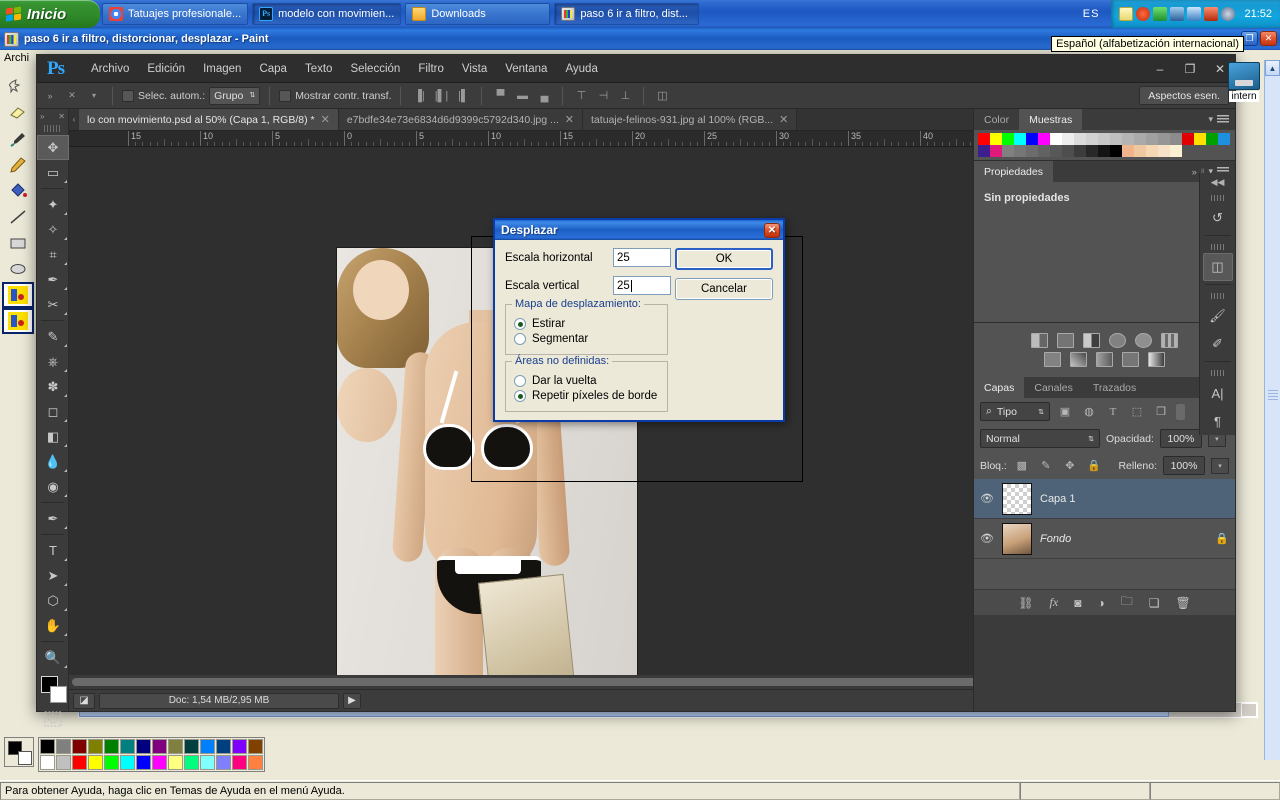  I want to click on menu-seleccion: Selección, so click(375, 69).